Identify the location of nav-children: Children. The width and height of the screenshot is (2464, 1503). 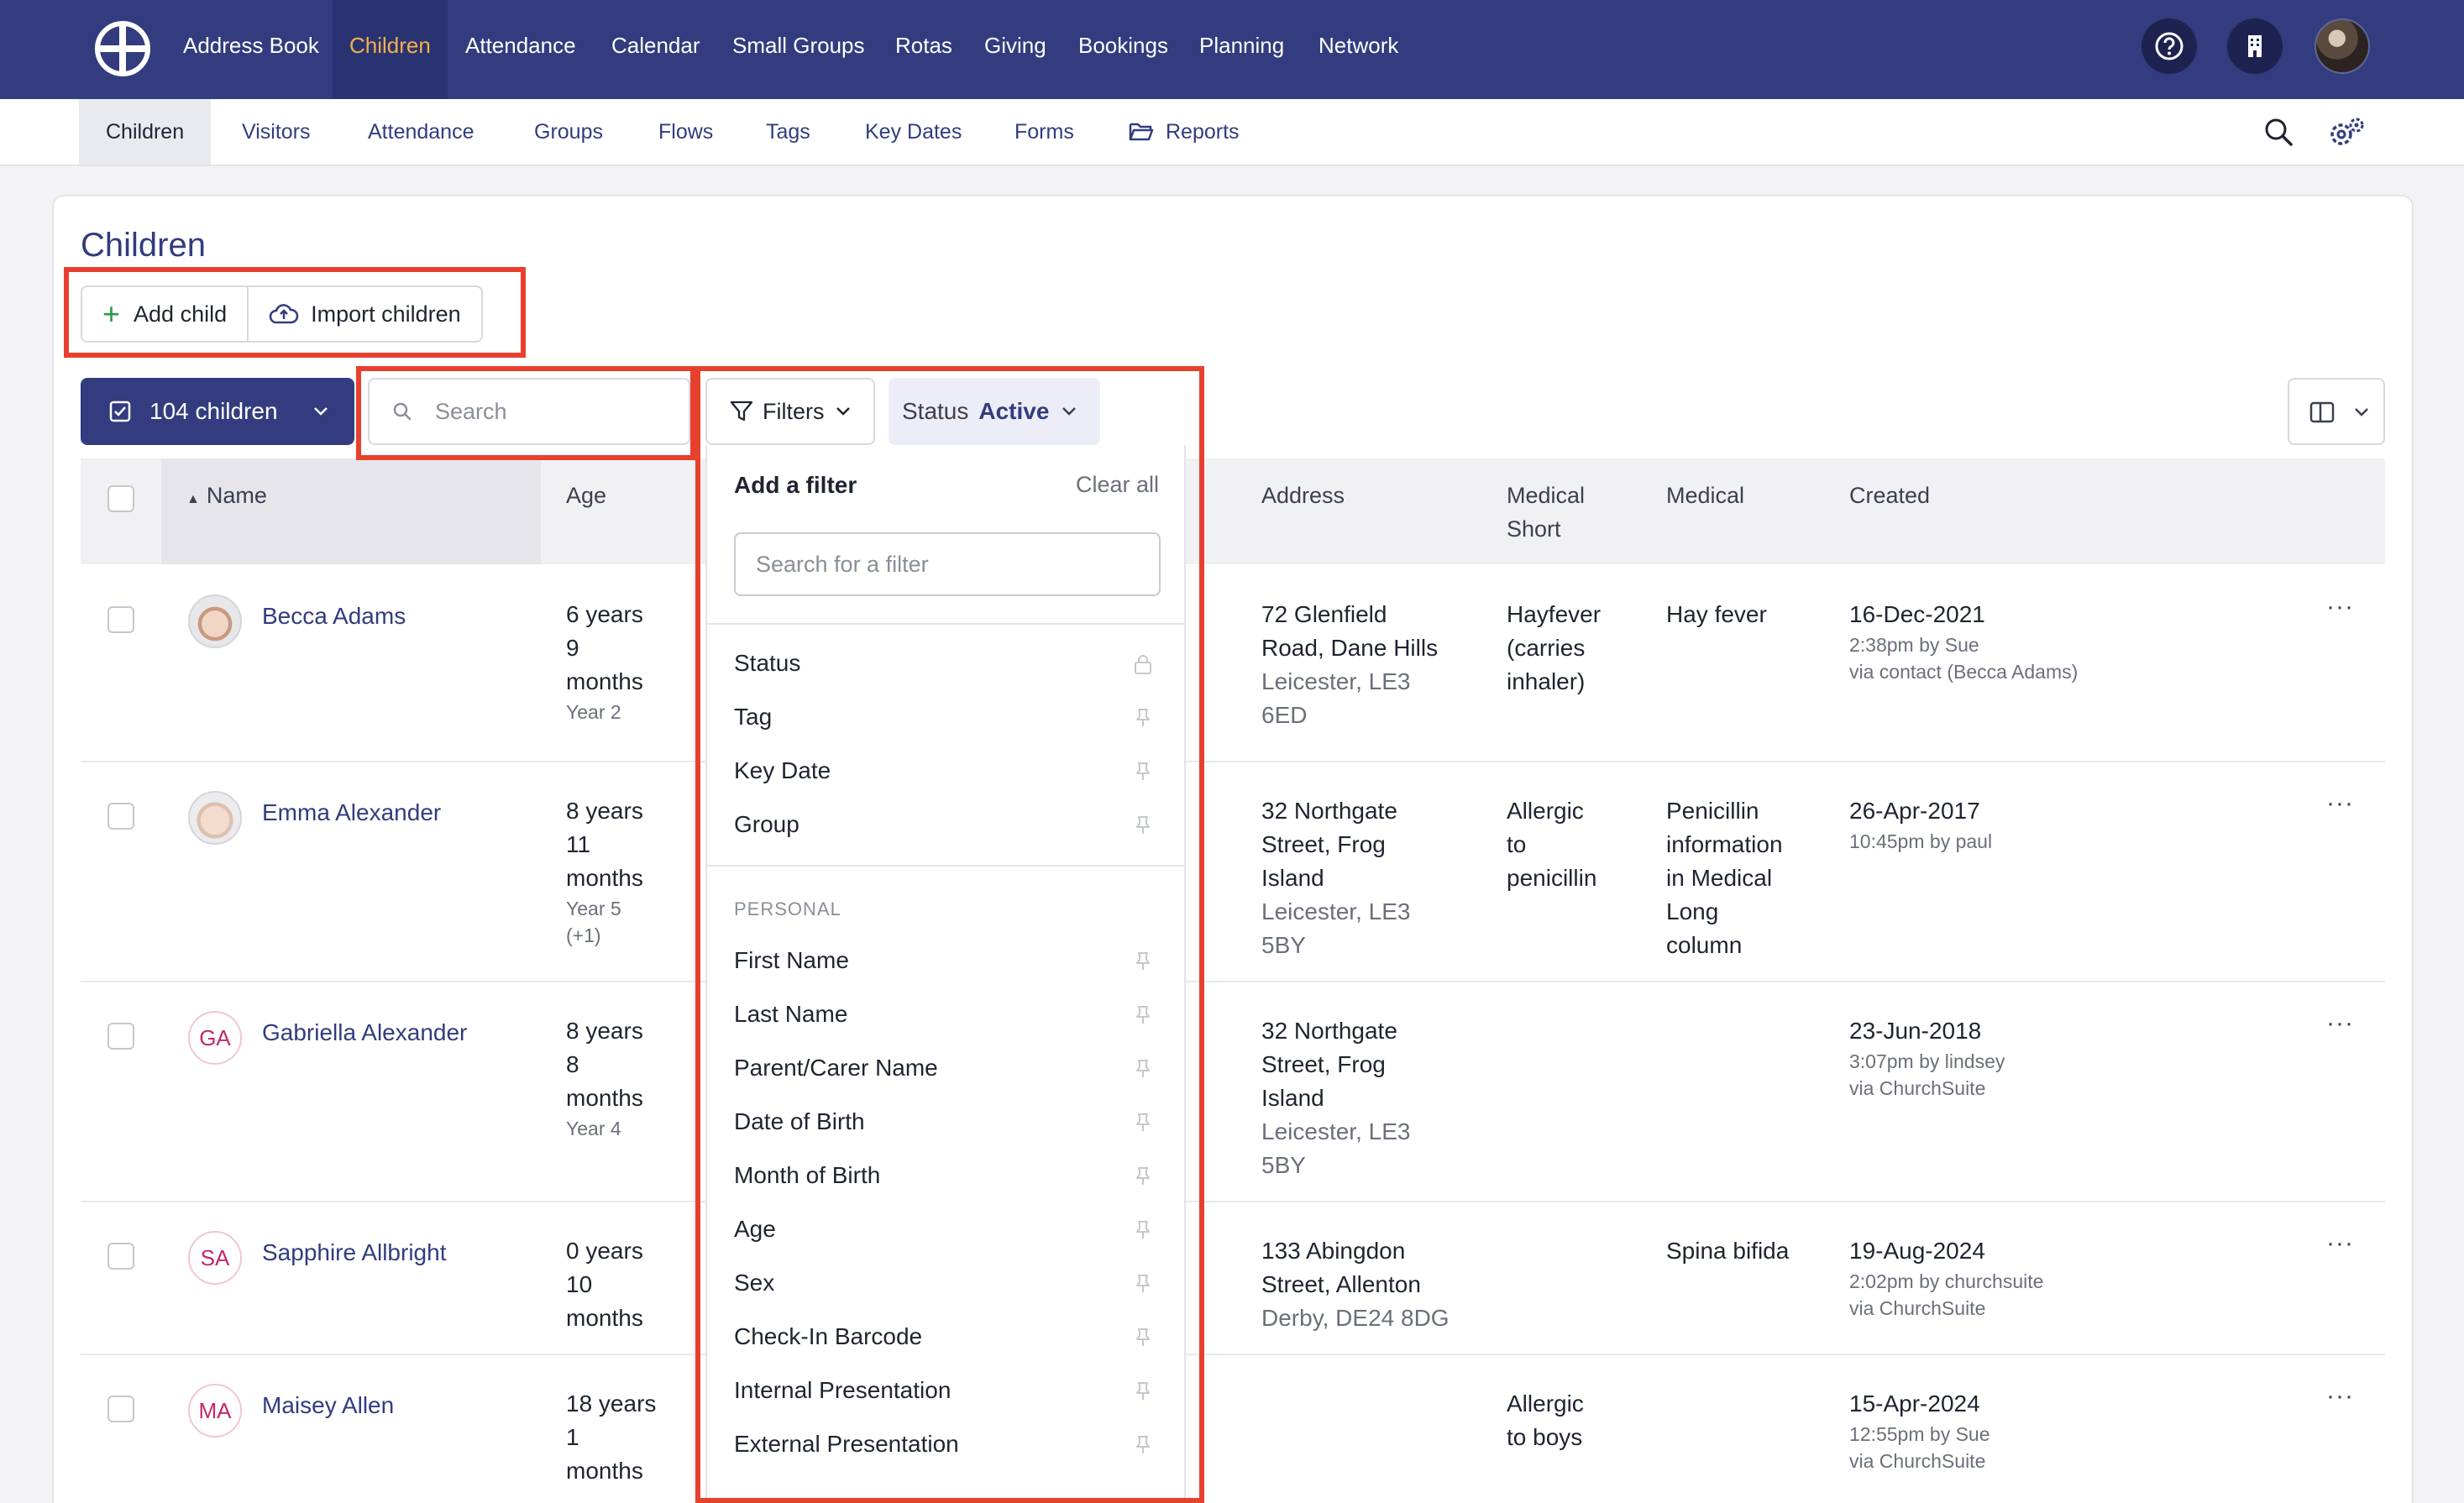
(390, 49).